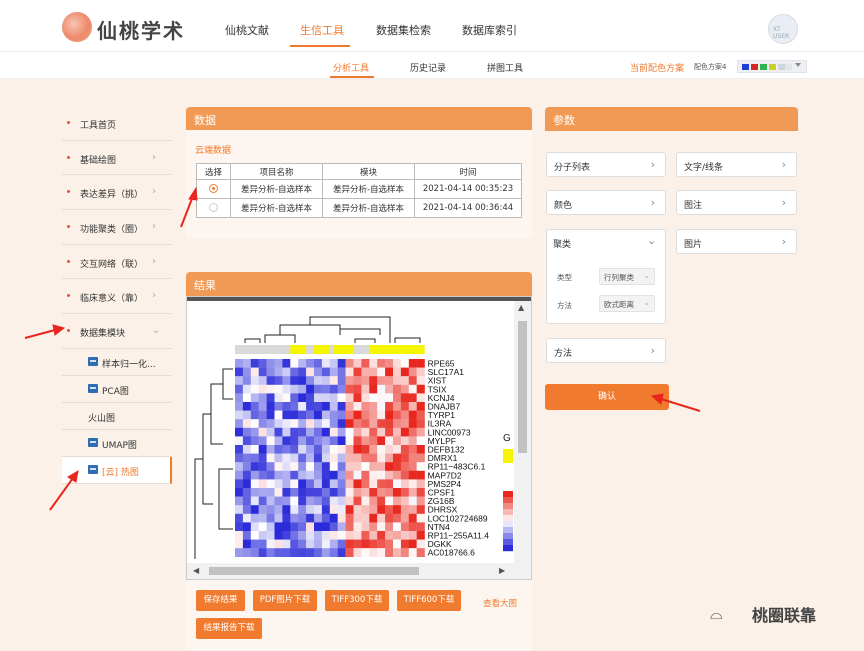 The image size is (864, 651). What do you see at coordinates (117, 416) in the screenshot?
I see `sidebar-subitem-volcano: 火山图` at bounding box center [117, 416].